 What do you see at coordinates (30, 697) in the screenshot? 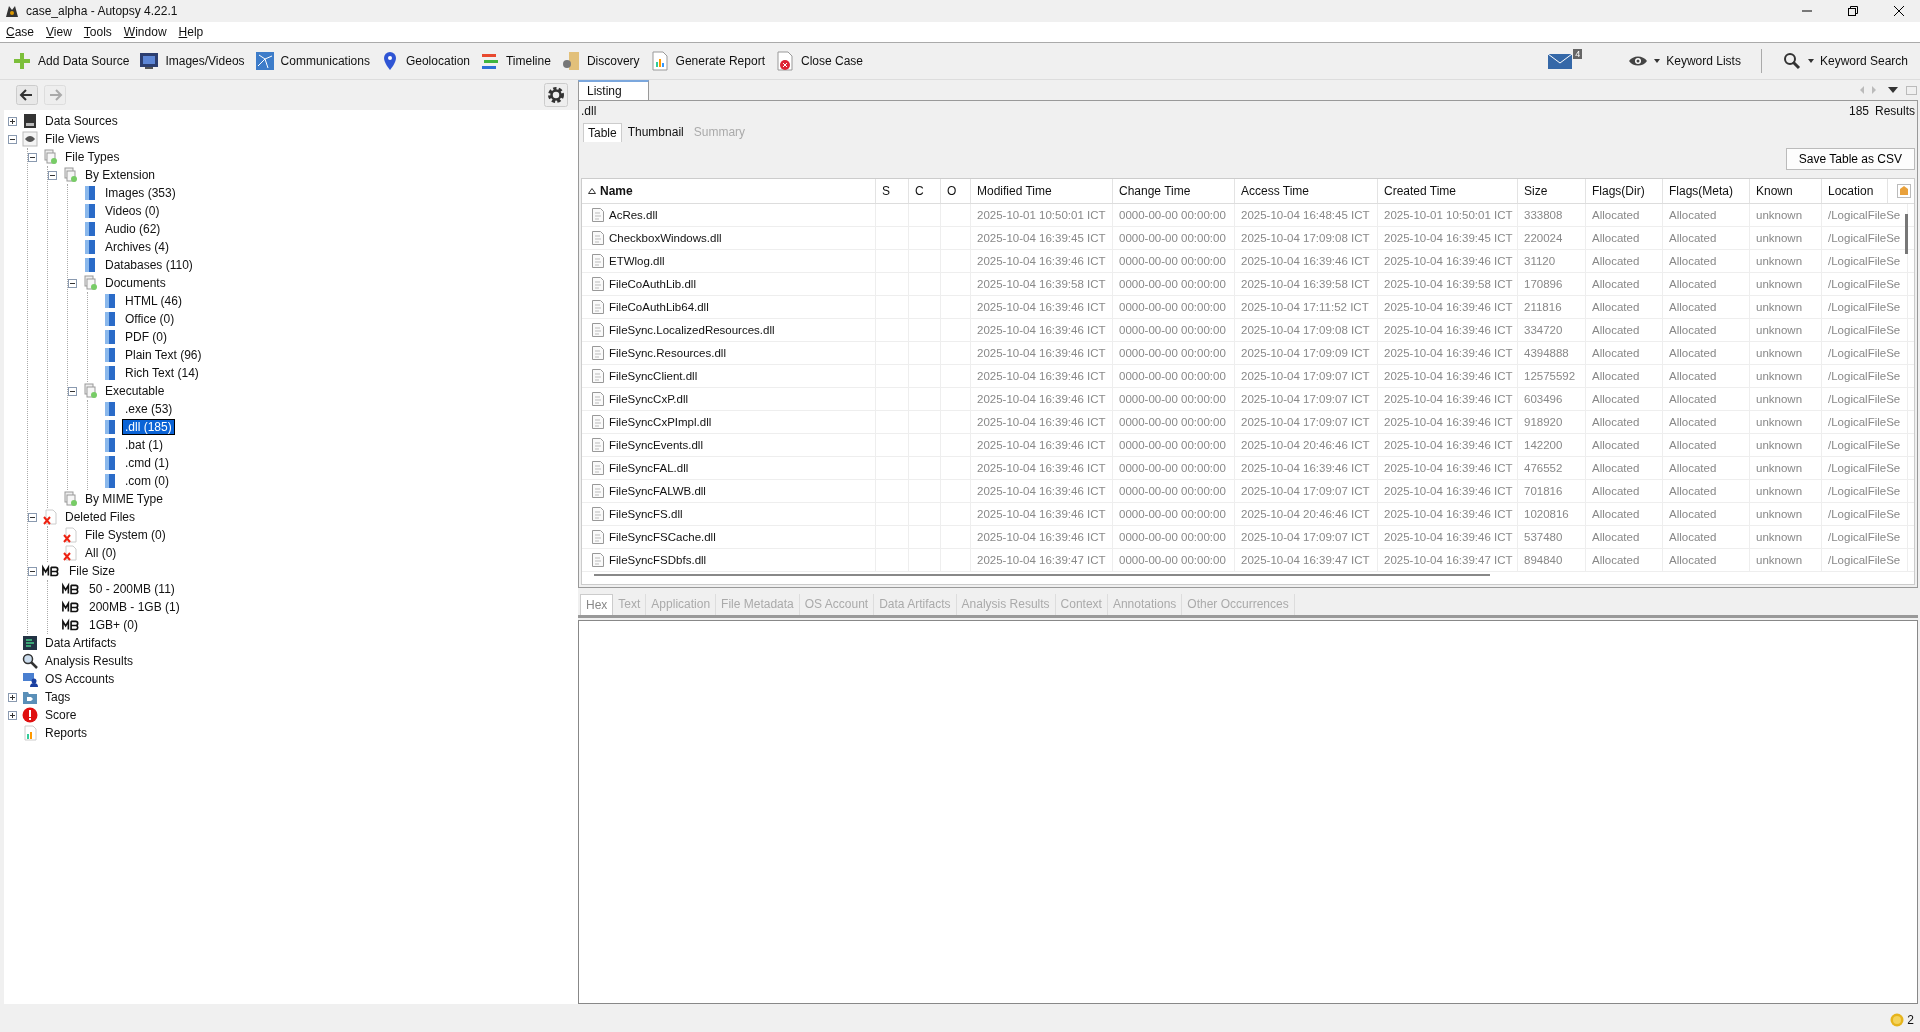
I see `tag-folder-icon` at bounding box center [30, 697].